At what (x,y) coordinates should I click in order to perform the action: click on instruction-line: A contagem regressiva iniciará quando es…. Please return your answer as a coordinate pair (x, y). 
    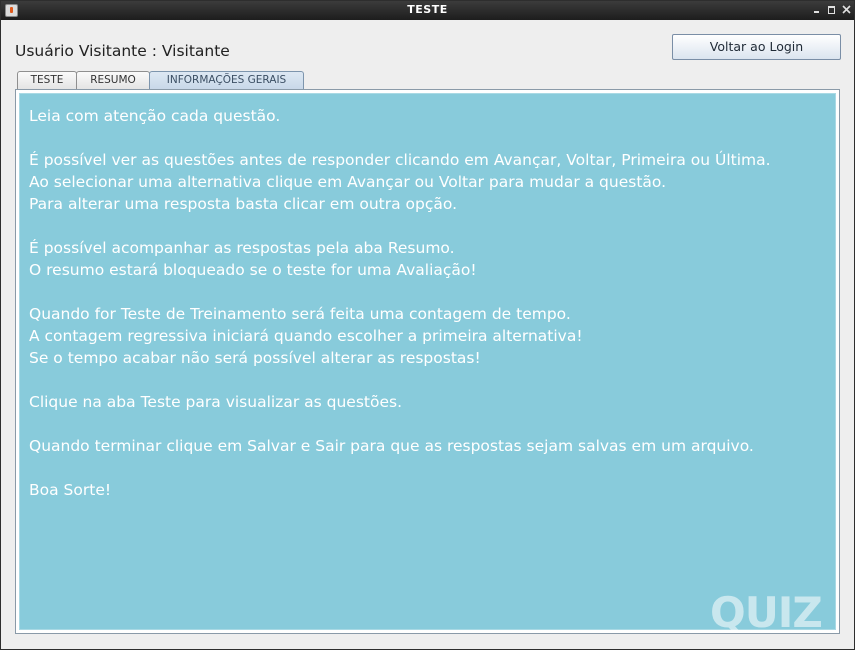
    Looking at the image, I should click on (306, 336).